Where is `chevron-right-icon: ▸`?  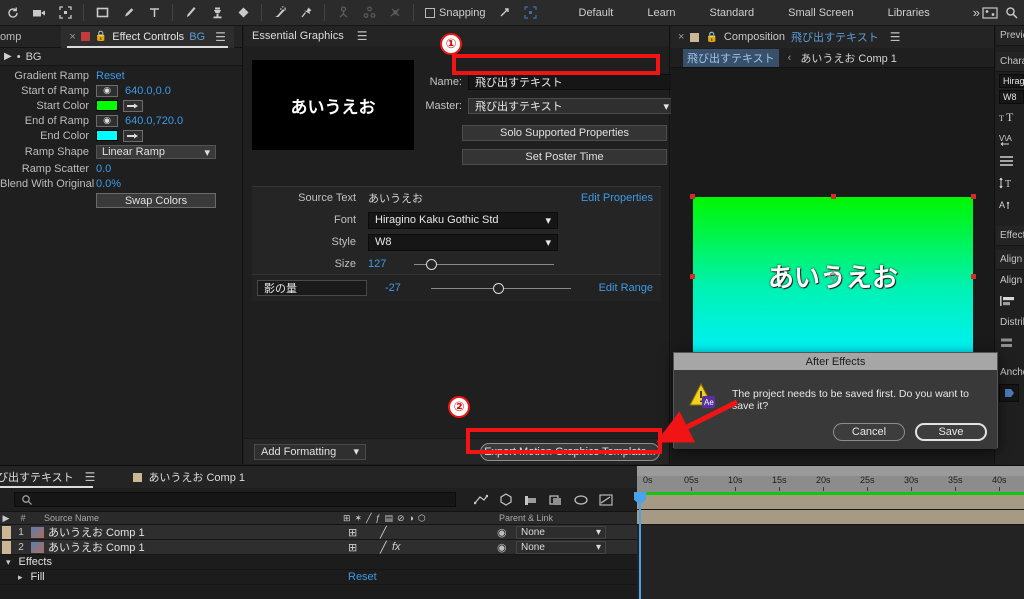
chevron-right-icon: ▸ is located at coordinates (20, 577).